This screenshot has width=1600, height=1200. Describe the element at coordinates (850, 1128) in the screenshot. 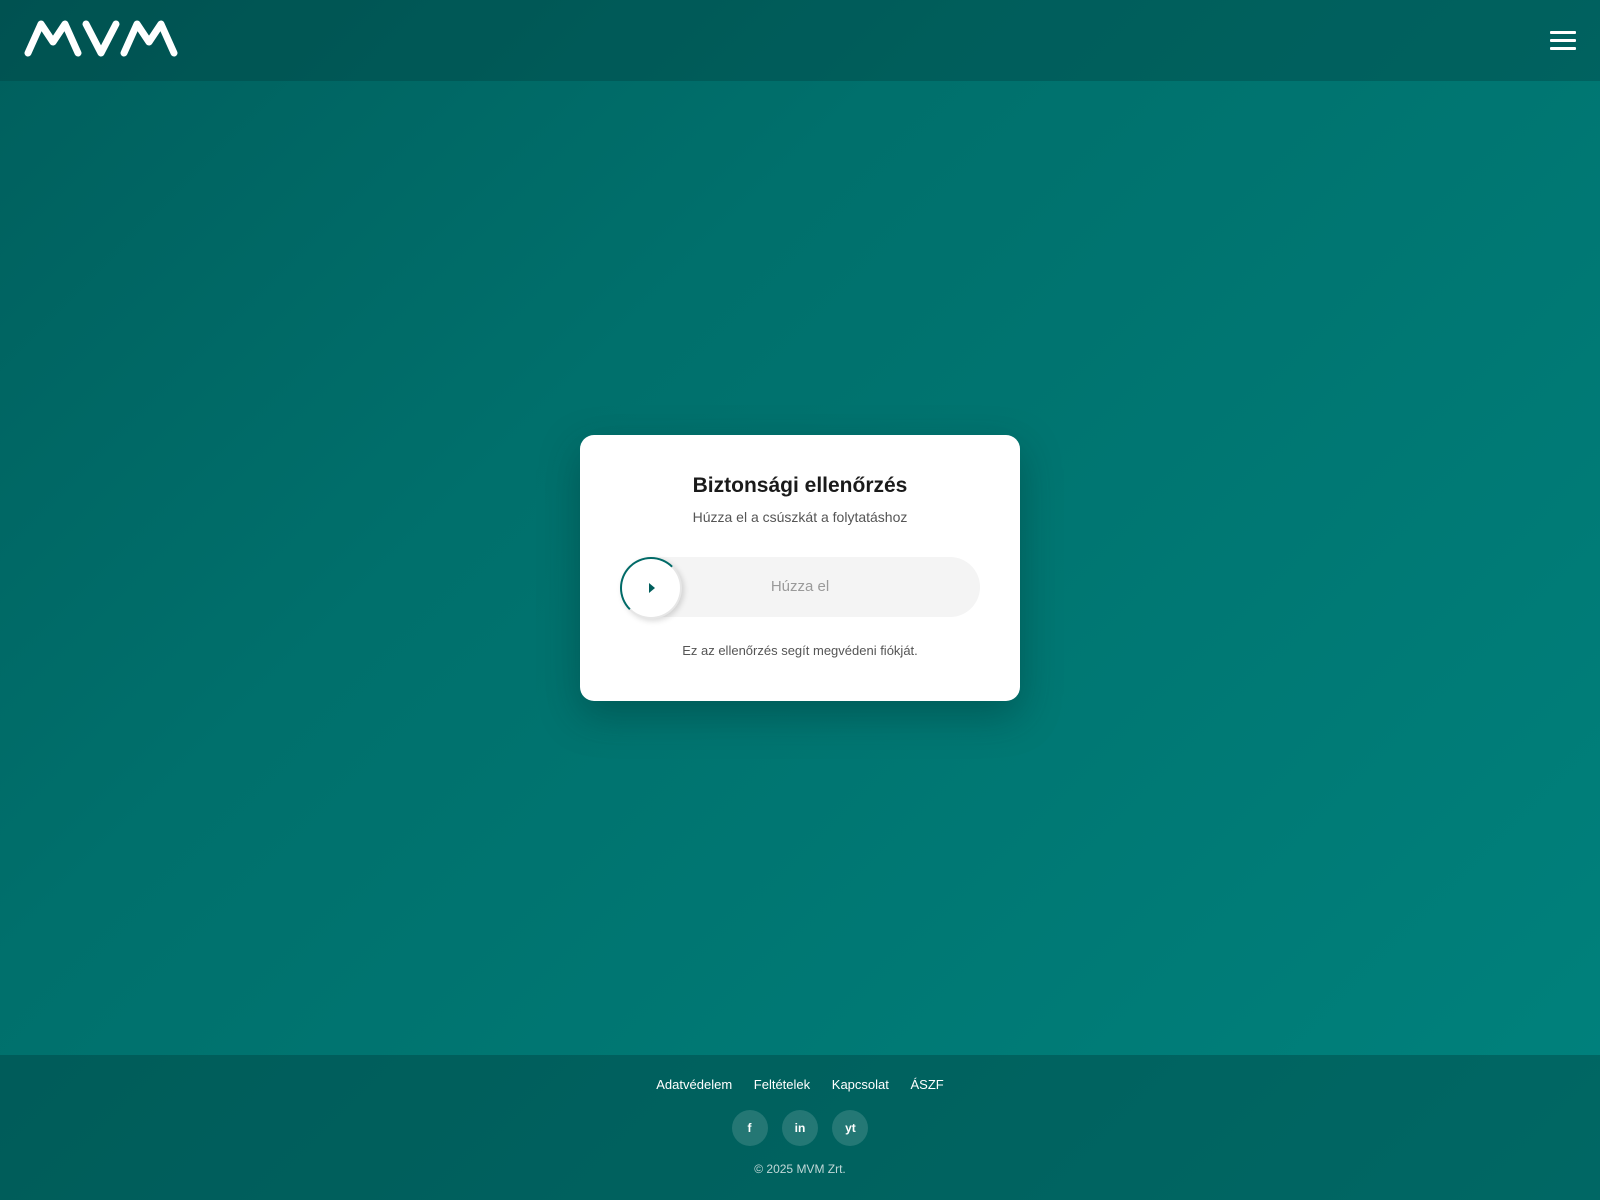

I see `youtube-icon: yt` at that location.